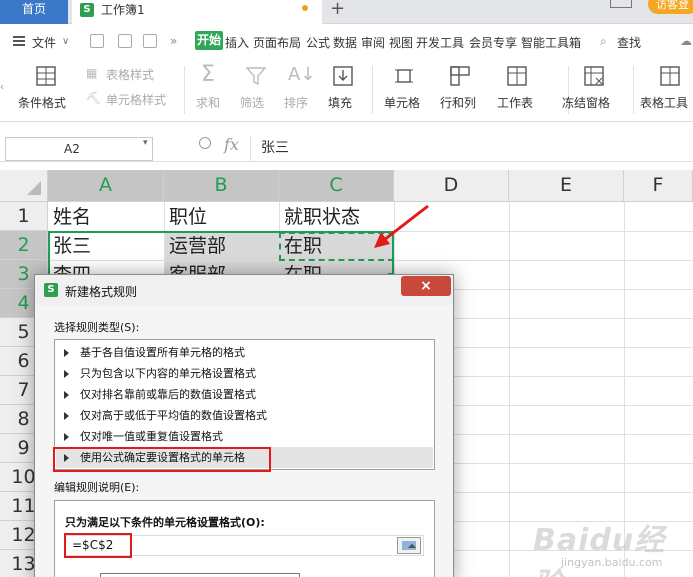  What do you see at coordinates (586, 103) in the screenshot?
I see `freeze-panes-label: 冻结窗格` at bounding box center [586, 103].